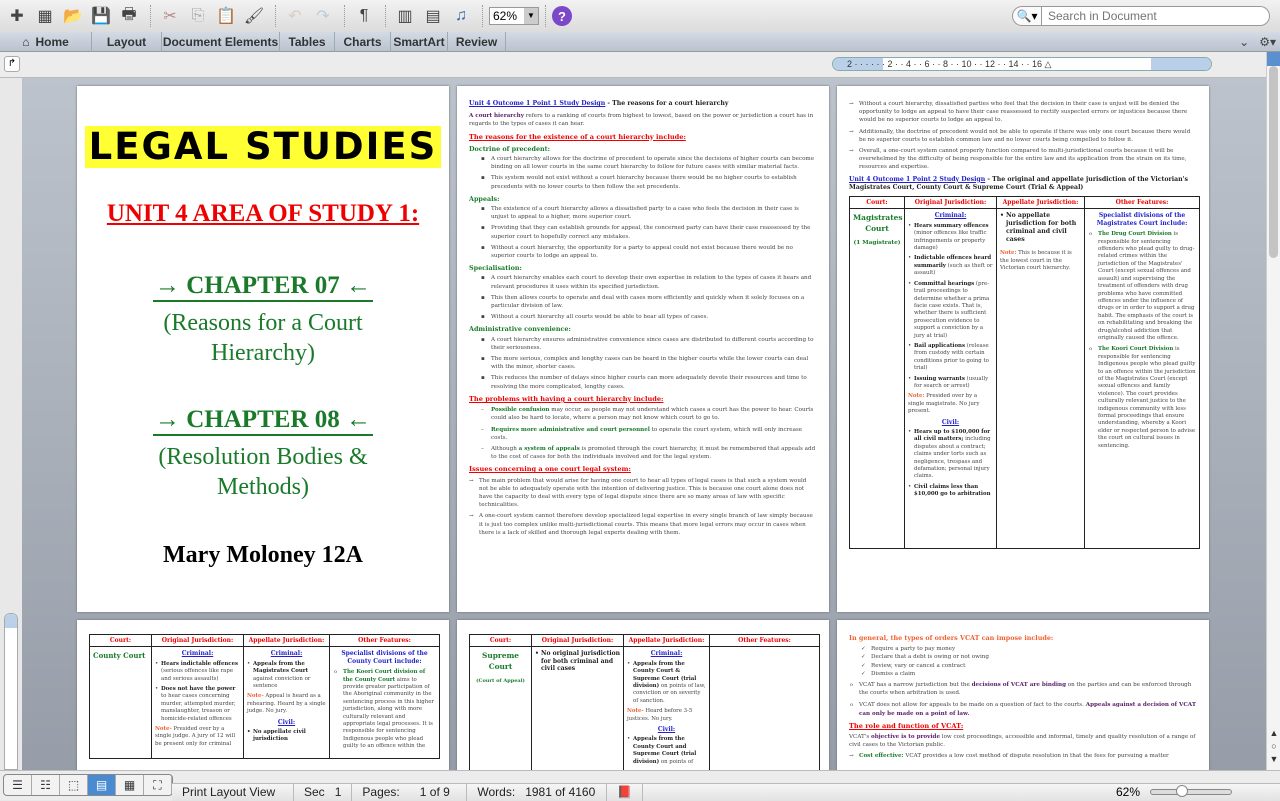  Describe the element at coordinates (226, 16) in the screenshot. I see `paste-icon: 📋` at that location.